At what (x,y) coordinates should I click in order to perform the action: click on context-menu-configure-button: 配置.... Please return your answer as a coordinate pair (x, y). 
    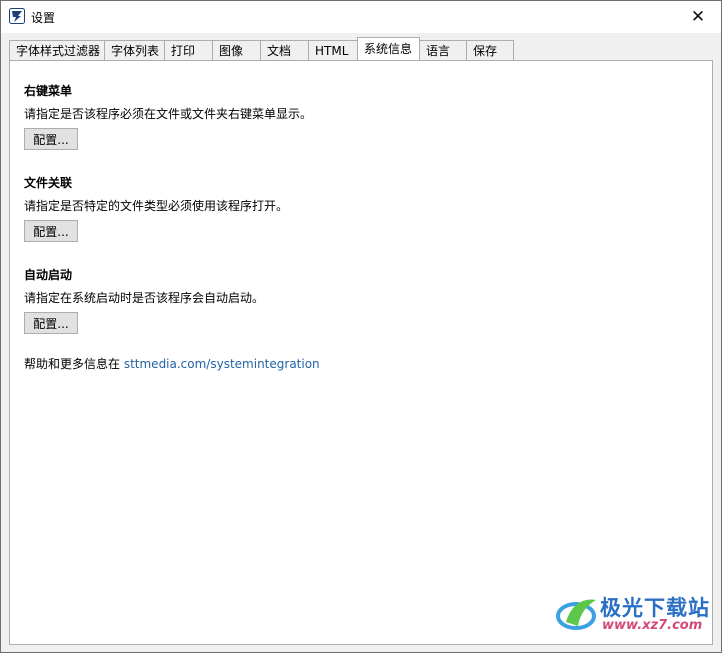
    Looking at the image, I should click on (51, 139).